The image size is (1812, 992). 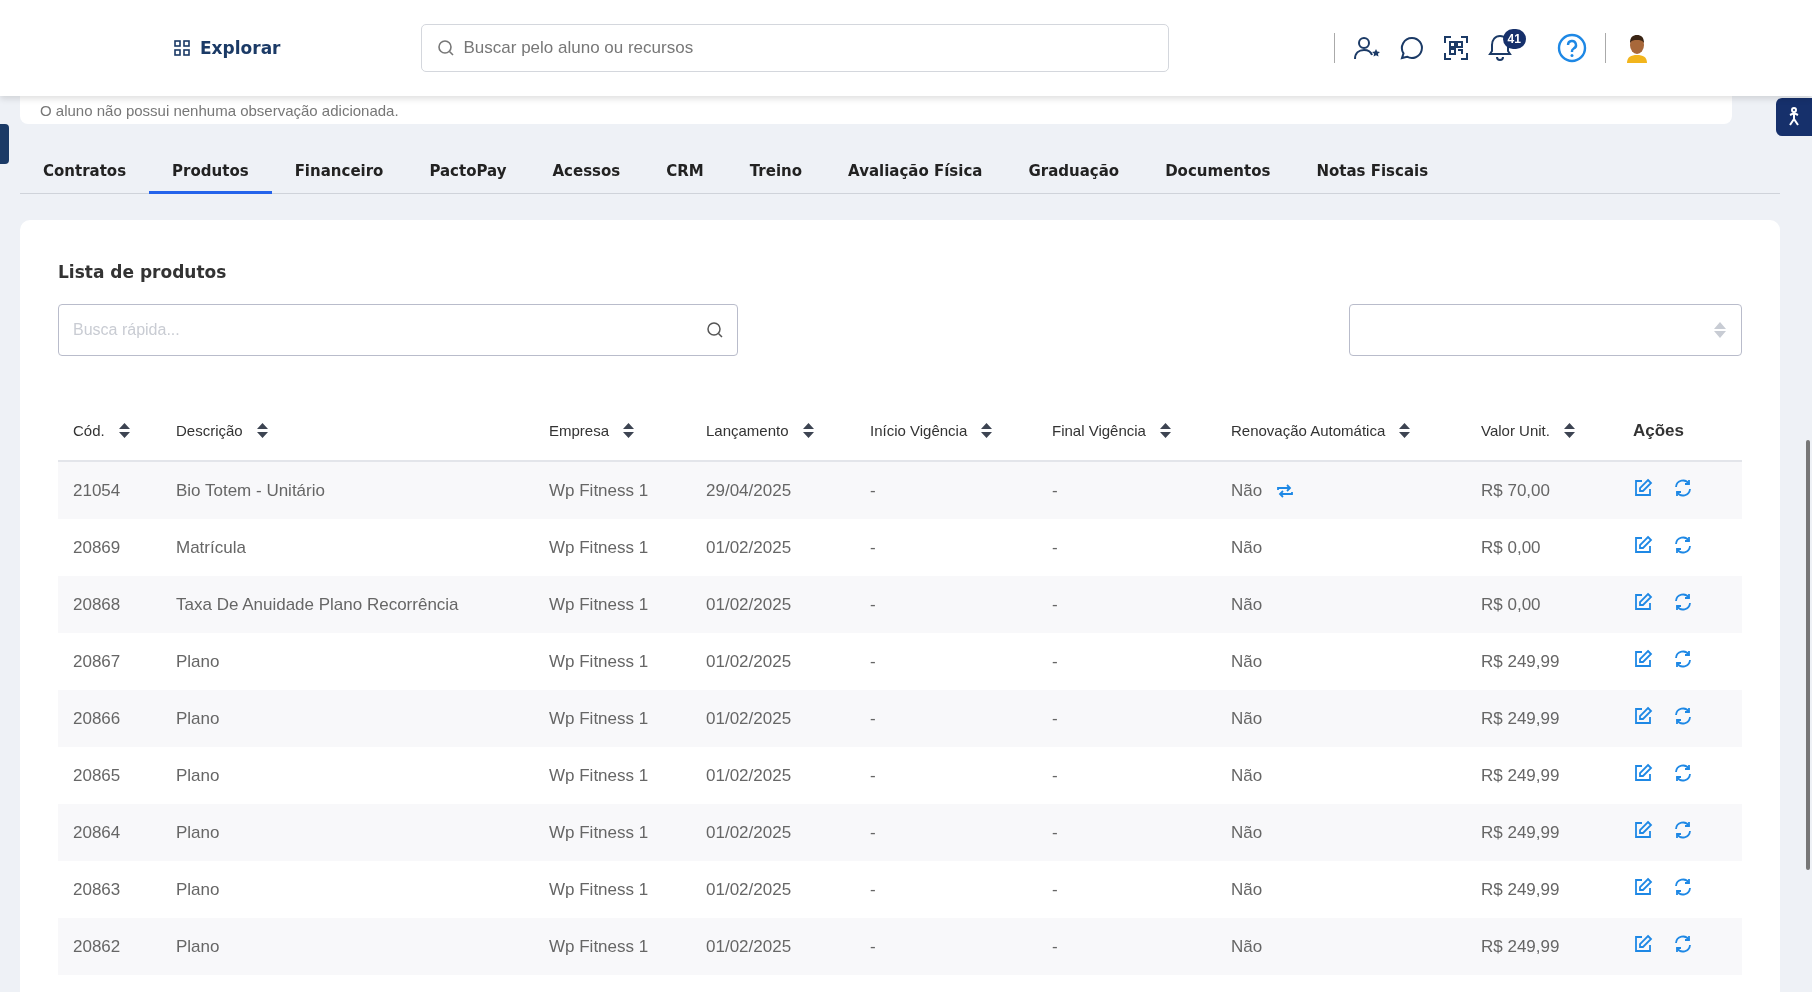 I want to click on table-cell: 20865, so click(x=97, y=775).